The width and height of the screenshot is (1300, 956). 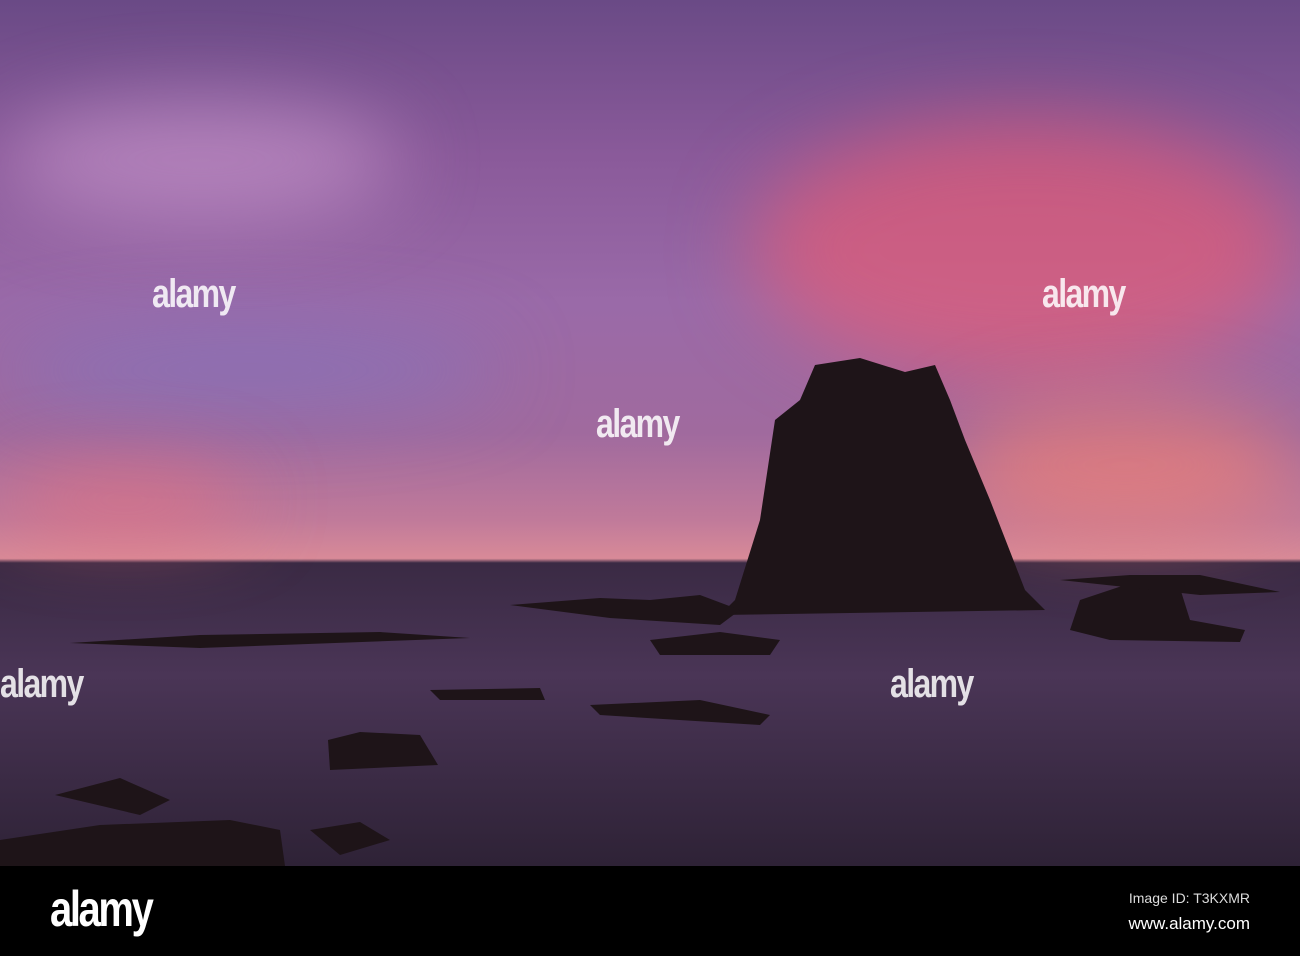 What do you see at coordinates (102, 909) in the screenshot?
I see `alamy-logo: alamy` at bounding box center [102, 909].